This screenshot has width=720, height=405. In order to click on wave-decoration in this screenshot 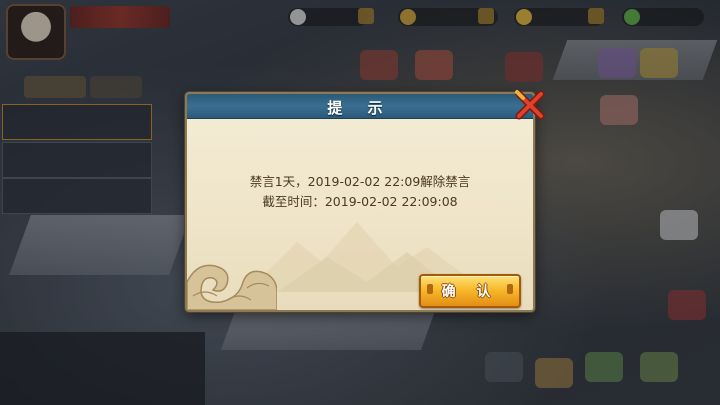, I will do `click(232, 287)`.